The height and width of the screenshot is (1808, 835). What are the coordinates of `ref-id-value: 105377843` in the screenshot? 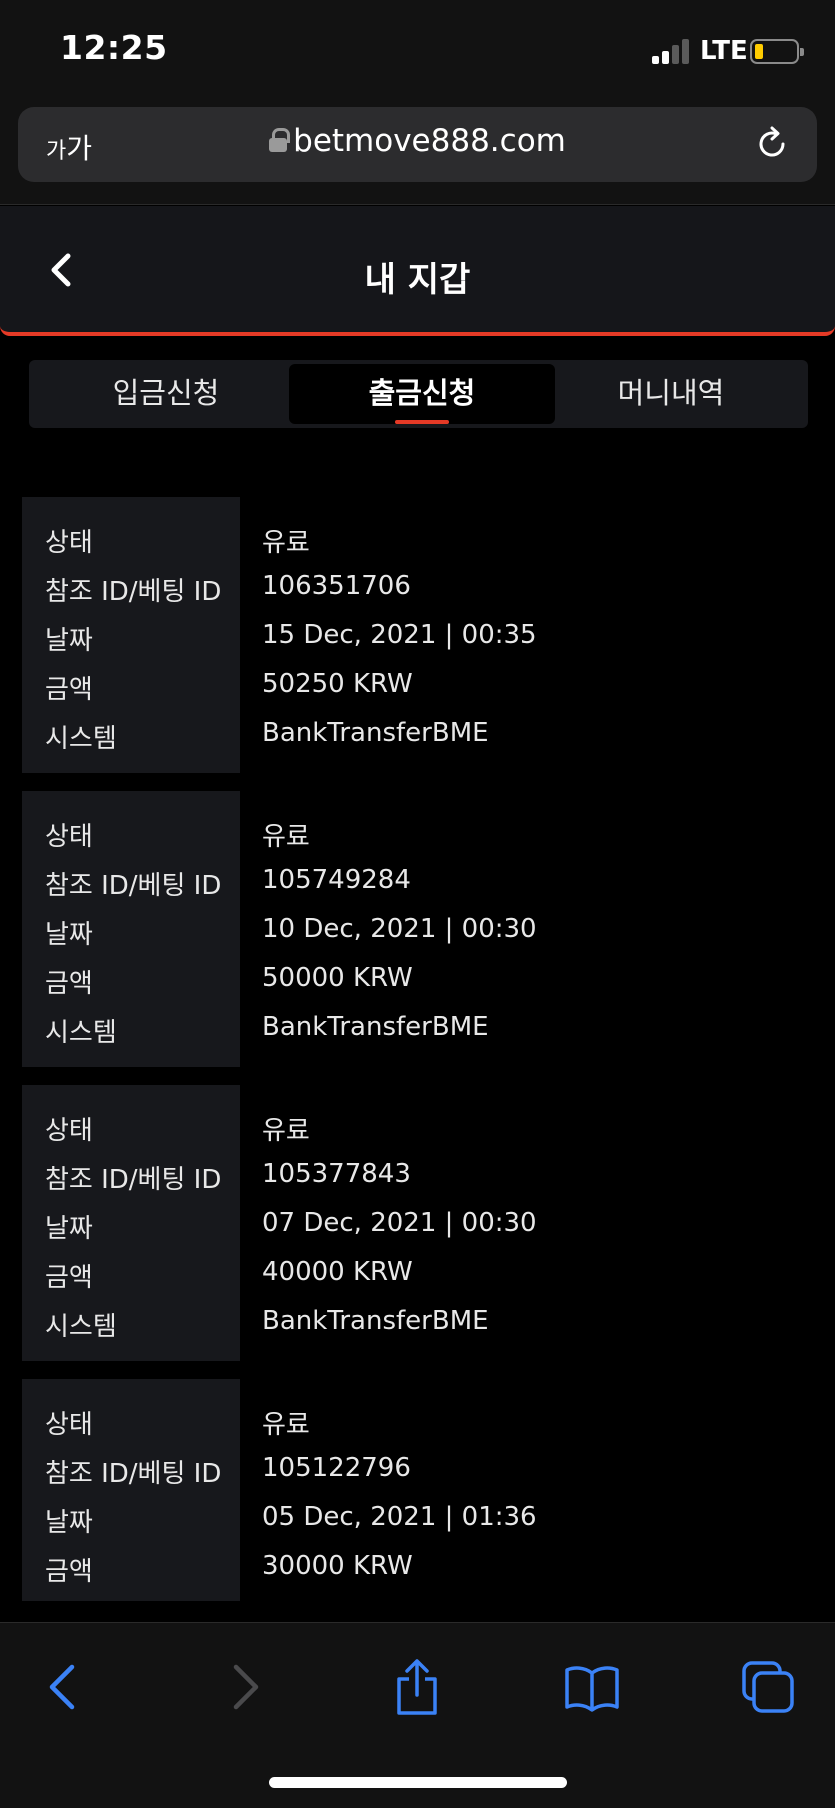 It's located at (336, 1174).